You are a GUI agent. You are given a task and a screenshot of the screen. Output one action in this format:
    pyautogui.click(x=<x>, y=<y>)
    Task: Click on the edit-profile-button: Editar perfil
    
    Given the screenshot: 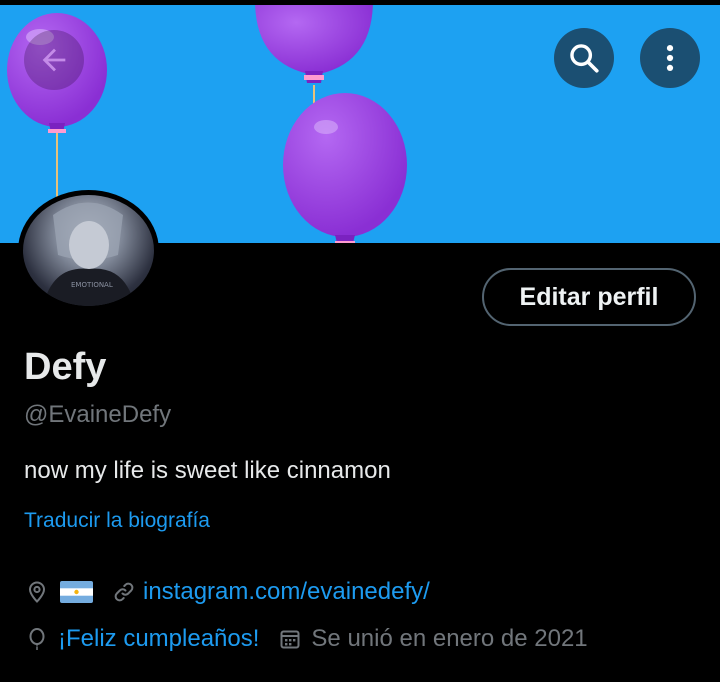 What is the action you would take?
    pyautogui.click(x=589, y=297)
    